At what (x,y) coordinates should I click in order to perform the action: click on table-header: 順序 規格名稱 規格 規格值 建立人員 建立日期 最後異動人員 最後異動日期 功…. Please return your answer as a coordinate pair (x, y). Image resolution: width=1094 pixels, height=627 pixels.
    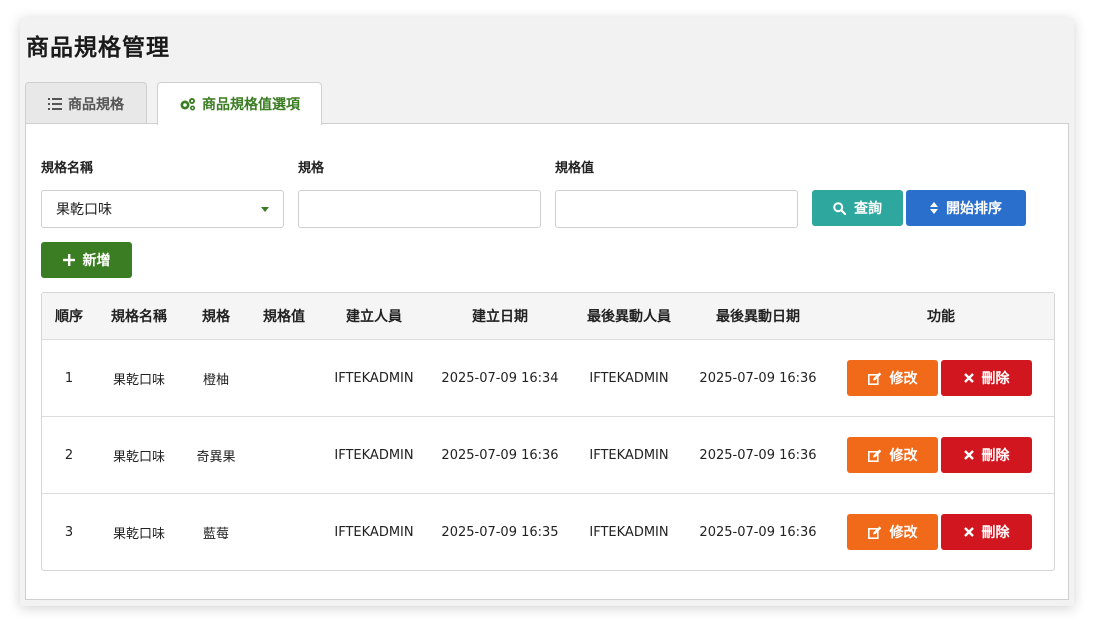
    Looking at the image, I should click on (548, 316).